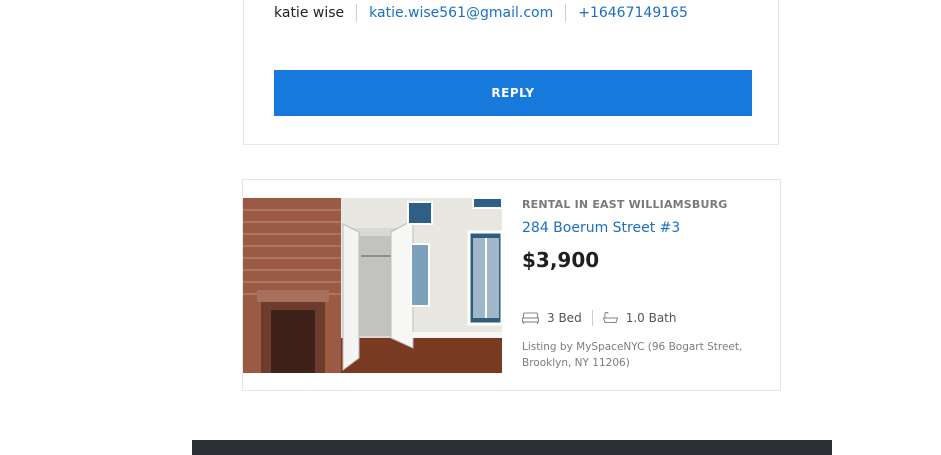 This screenshot has width=941, height=455. Describe the element at coordinates (561, 260) in the screenshot. I see `listing-price: $3,900` at that location.